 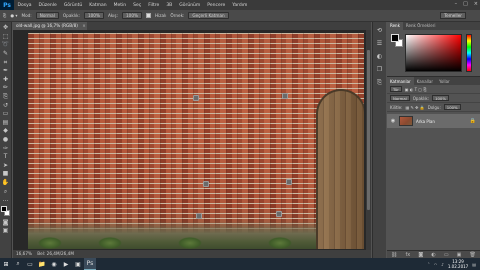 What do you see at coordinates (459, 255) in the screenshot?
I see `new-layer-icon: ▣` at bounding box center [459, 255].